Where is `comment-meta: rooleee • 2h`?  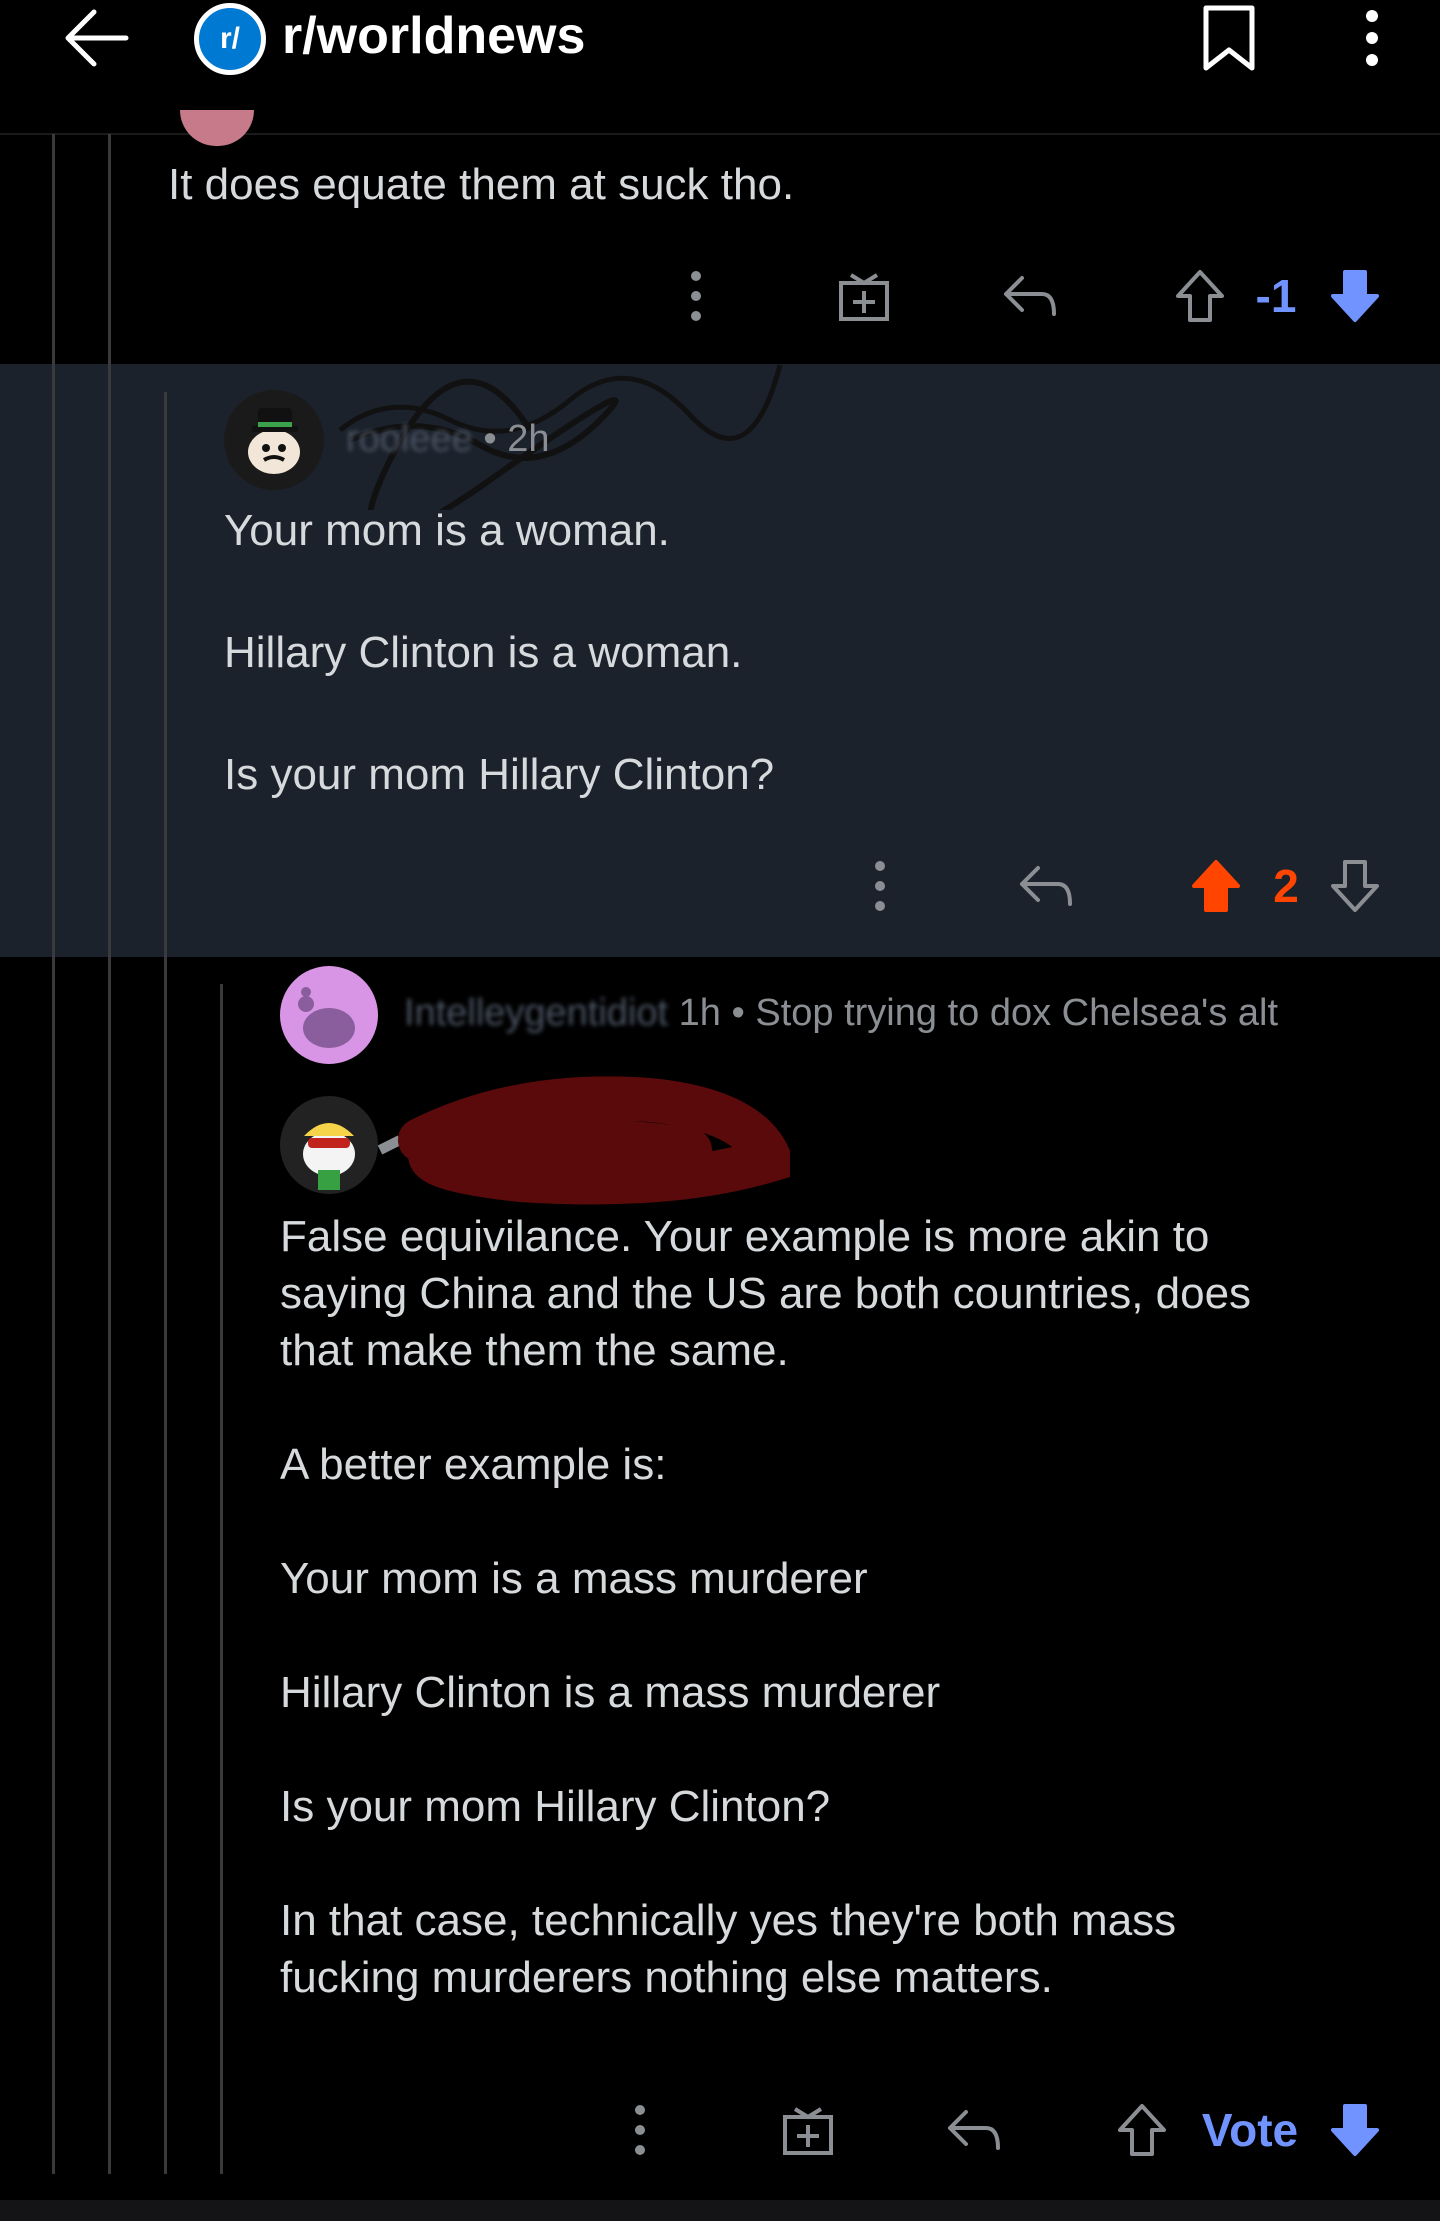 comment-meta: rooleee • 2h is located at coordinates (447, 439).